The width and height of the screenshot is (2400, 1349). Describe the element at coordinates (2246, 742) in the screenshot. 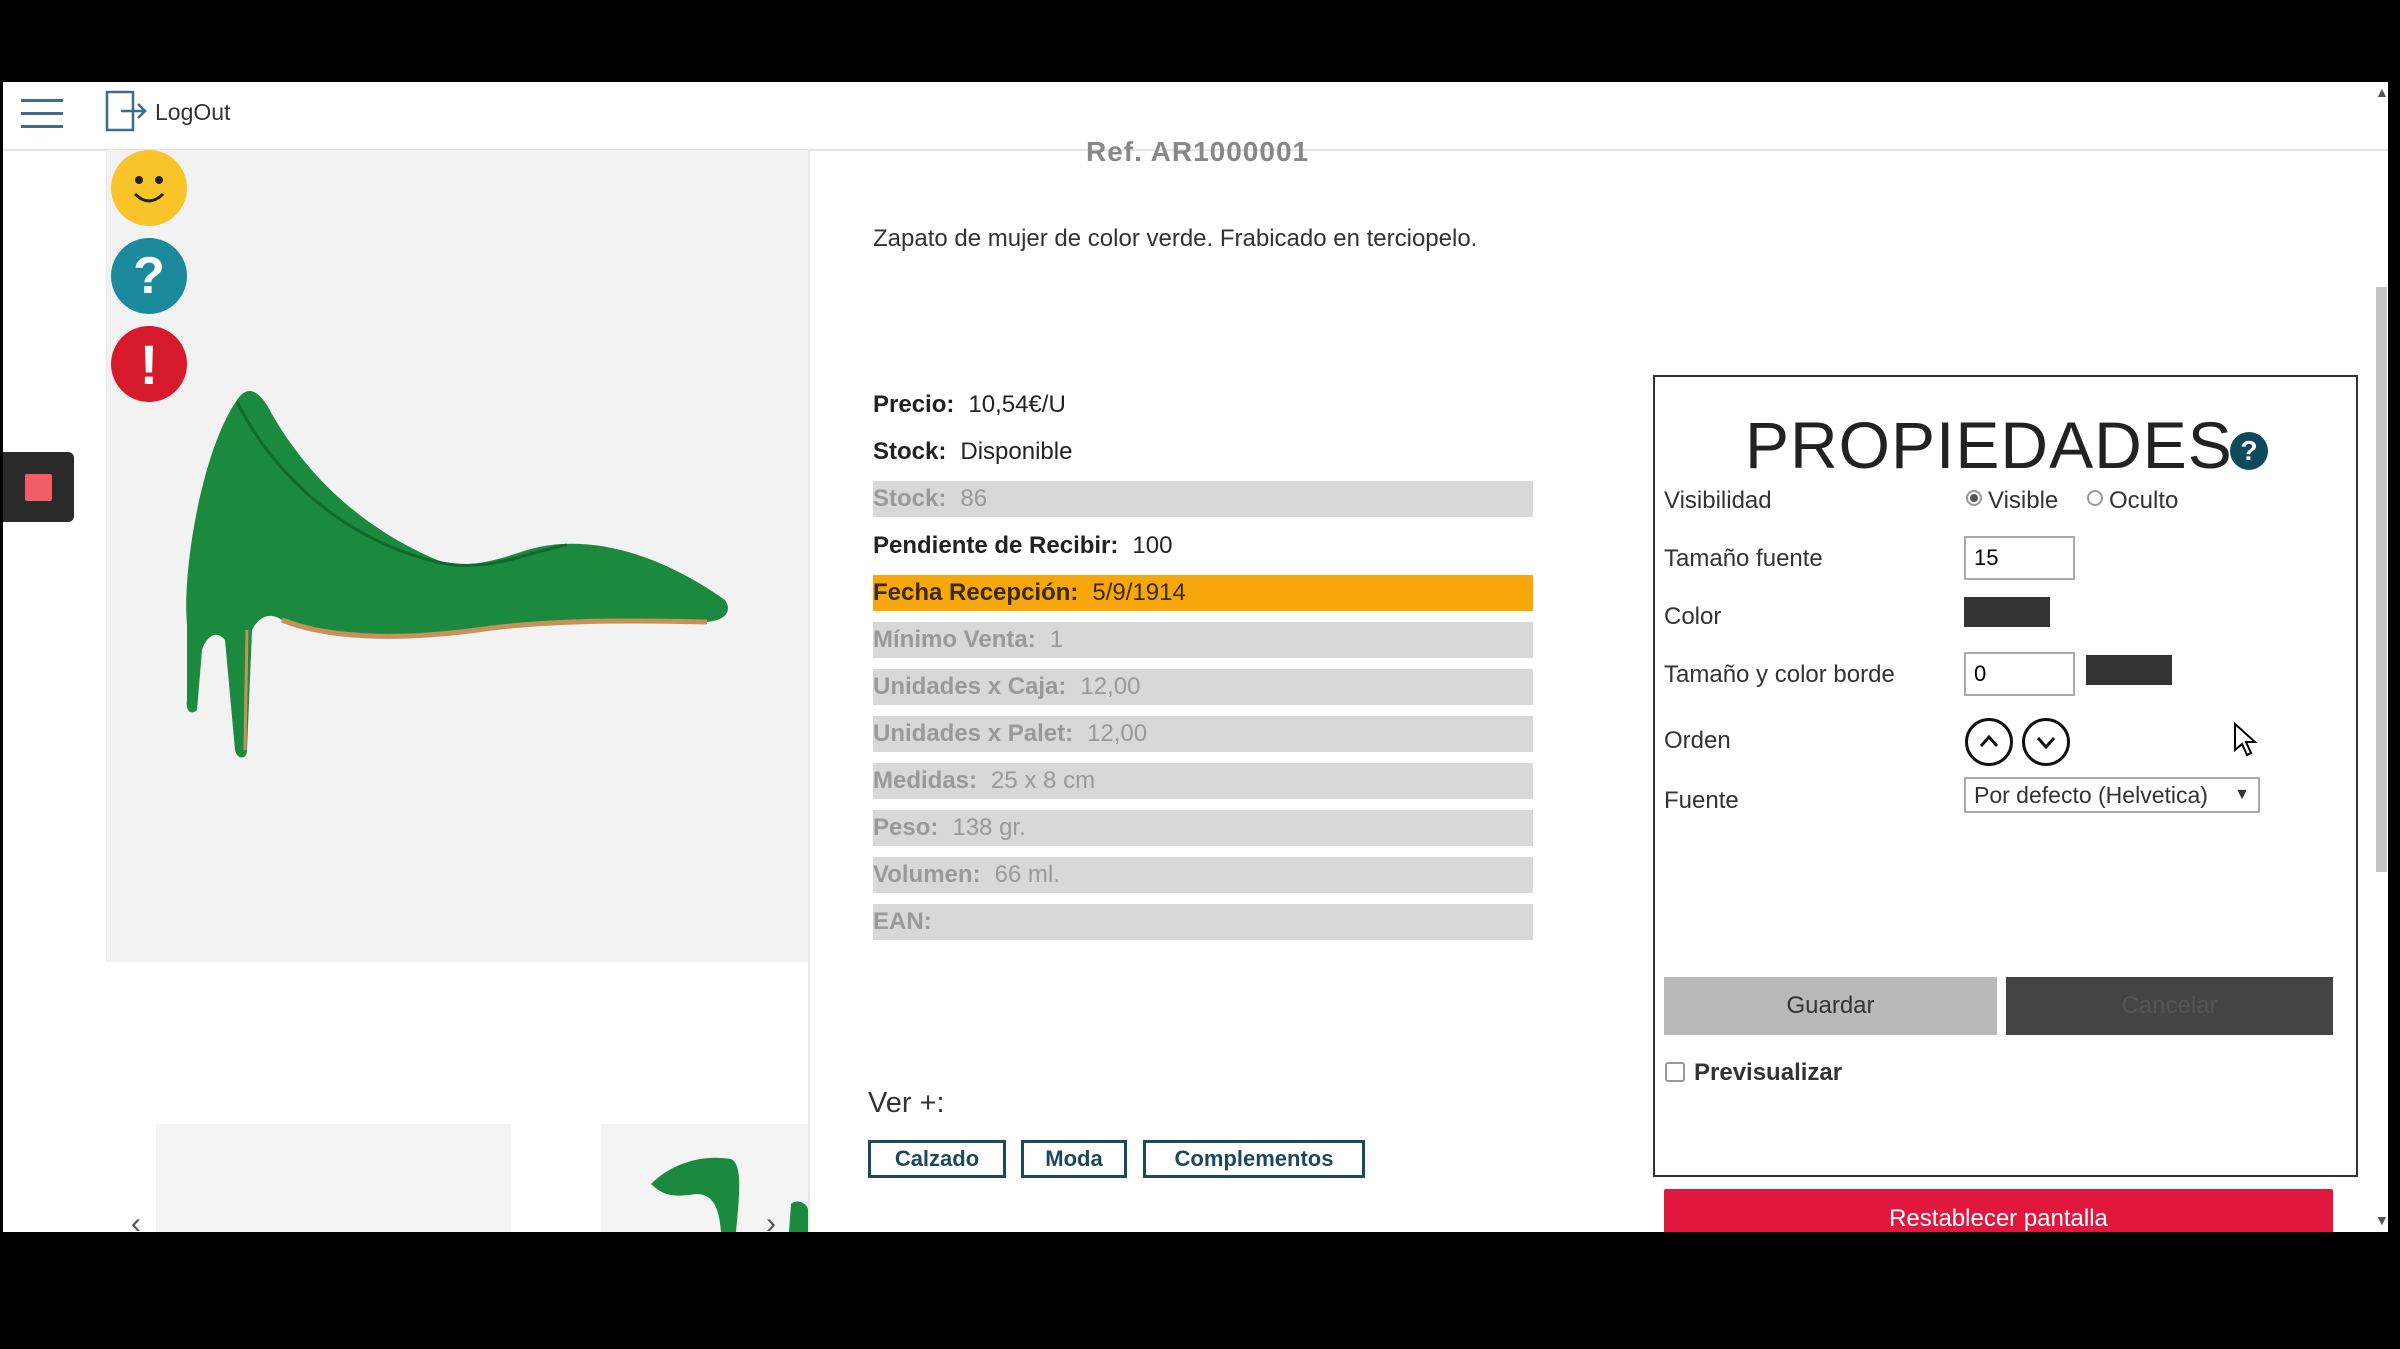

I see `mouse-cursor-icon` at that location.